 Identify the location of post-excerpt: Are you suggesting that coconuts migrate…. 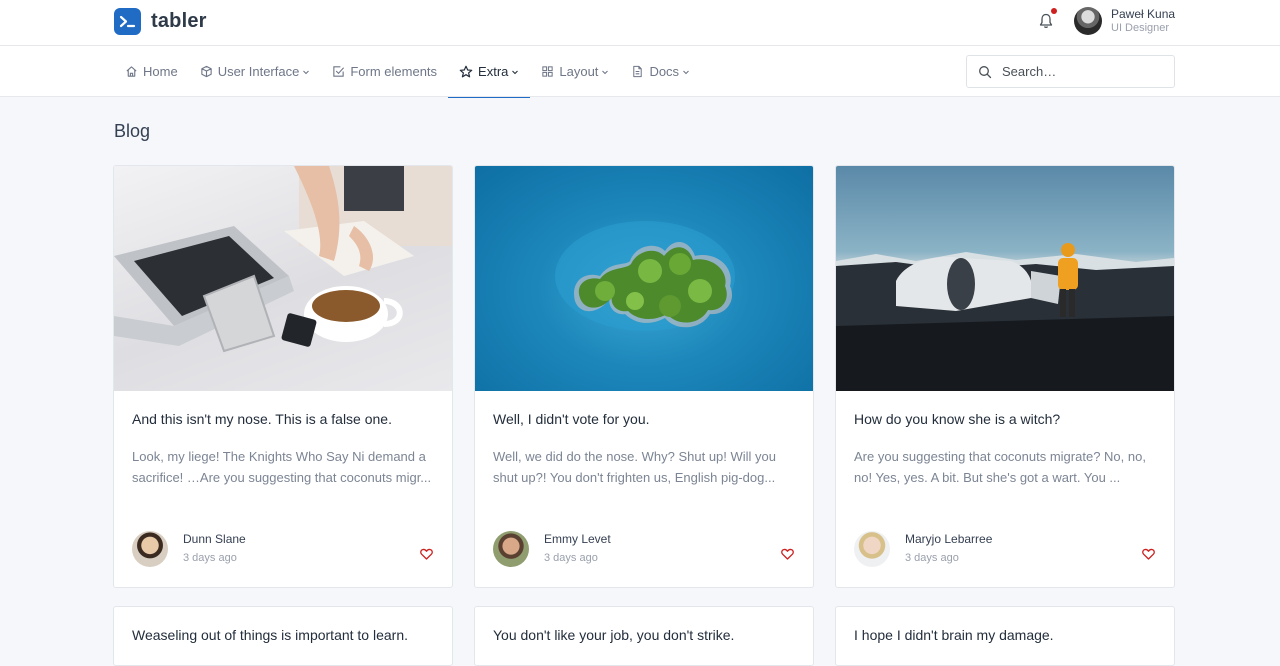
(1000, 467).